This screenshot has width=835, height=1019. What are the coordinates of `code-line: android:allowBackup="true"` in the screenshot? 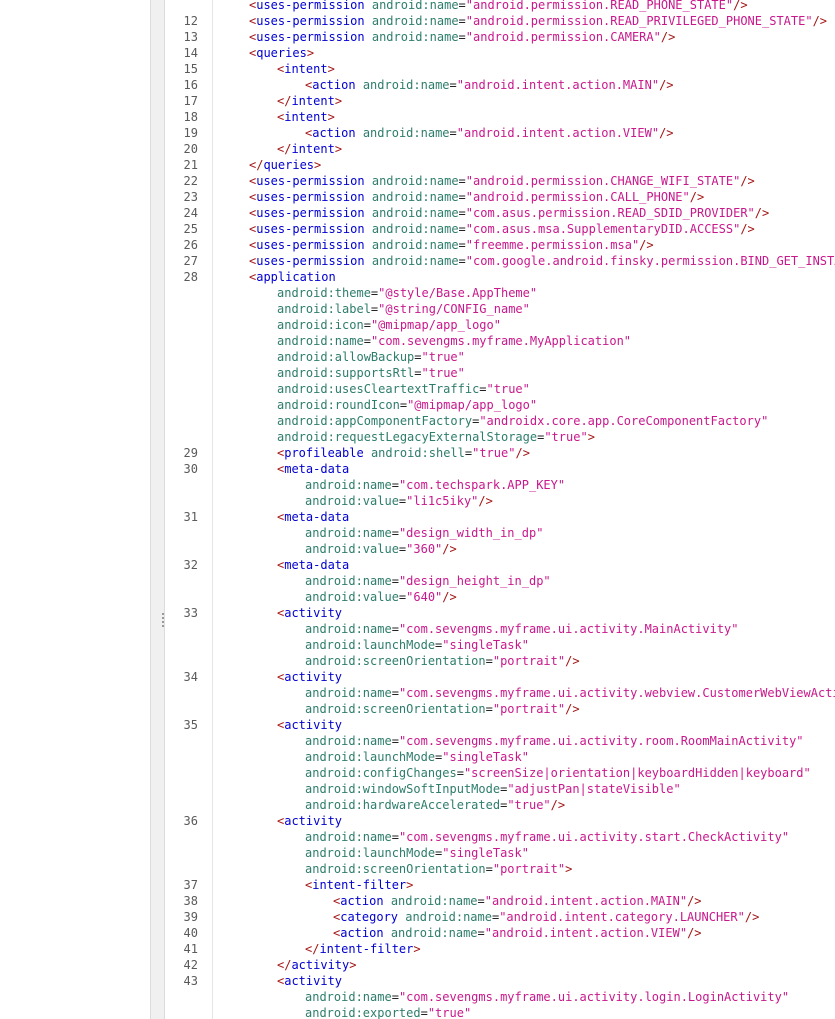 It's located at (417, 357).